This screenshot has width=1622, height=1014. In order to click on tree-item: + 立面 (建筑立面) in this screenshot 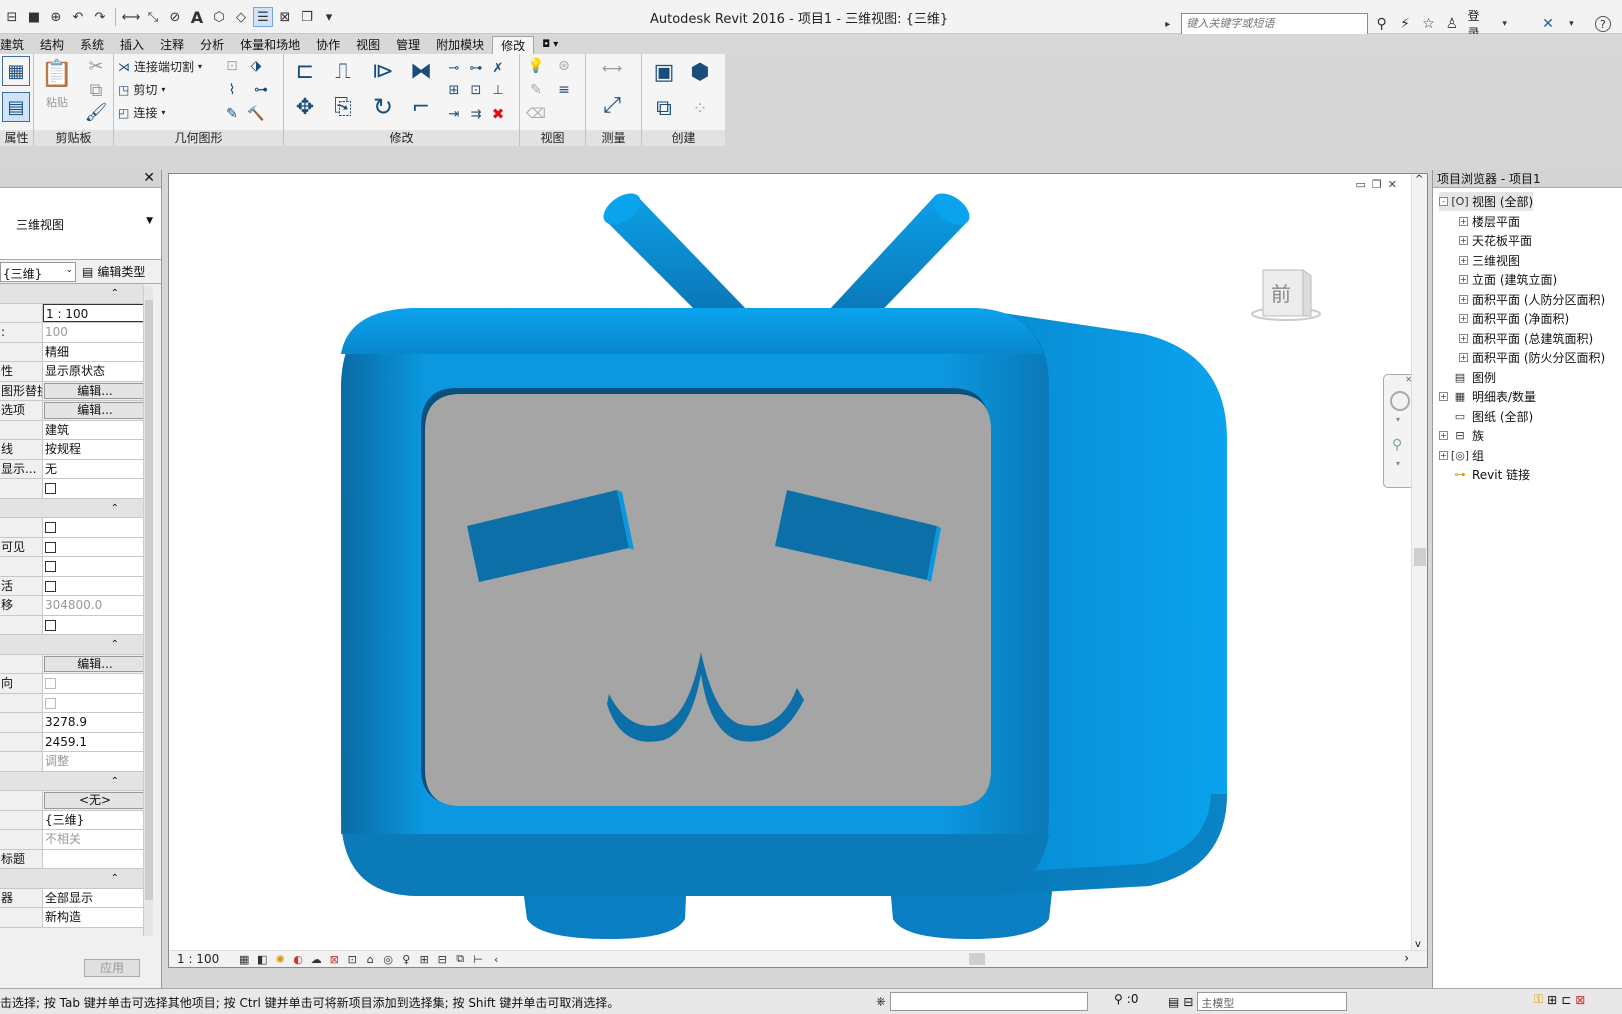, I will do `click(1508, 279)`.